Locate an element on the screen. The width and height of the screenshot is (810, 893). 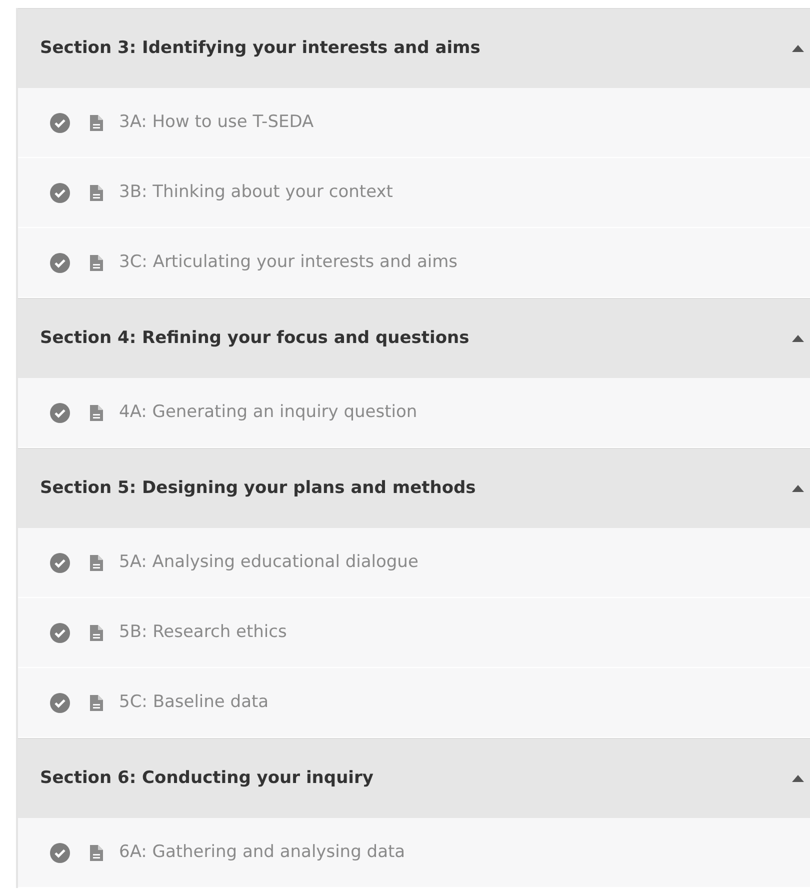
section-title: Section 4: Refining your focus and questions is located at coordinates (255, 339).